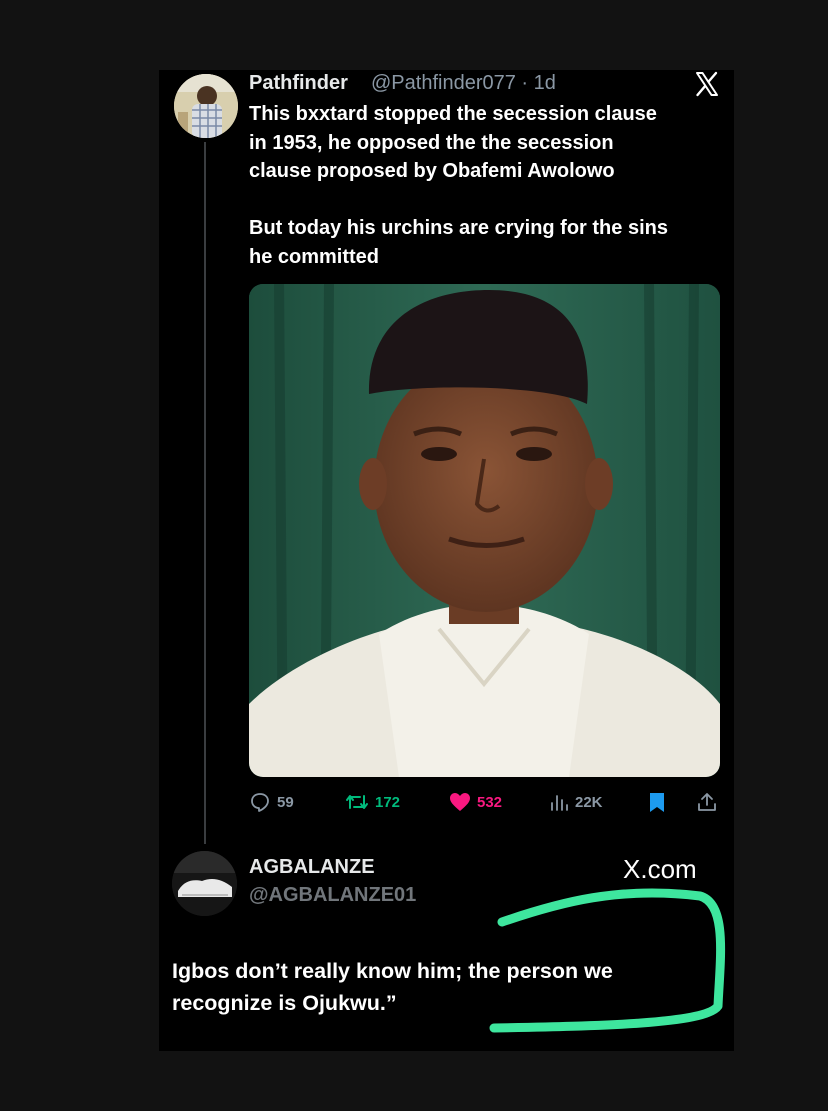 The image size is (828, 1111). I want to click on reply-icon, so click(260, 802).